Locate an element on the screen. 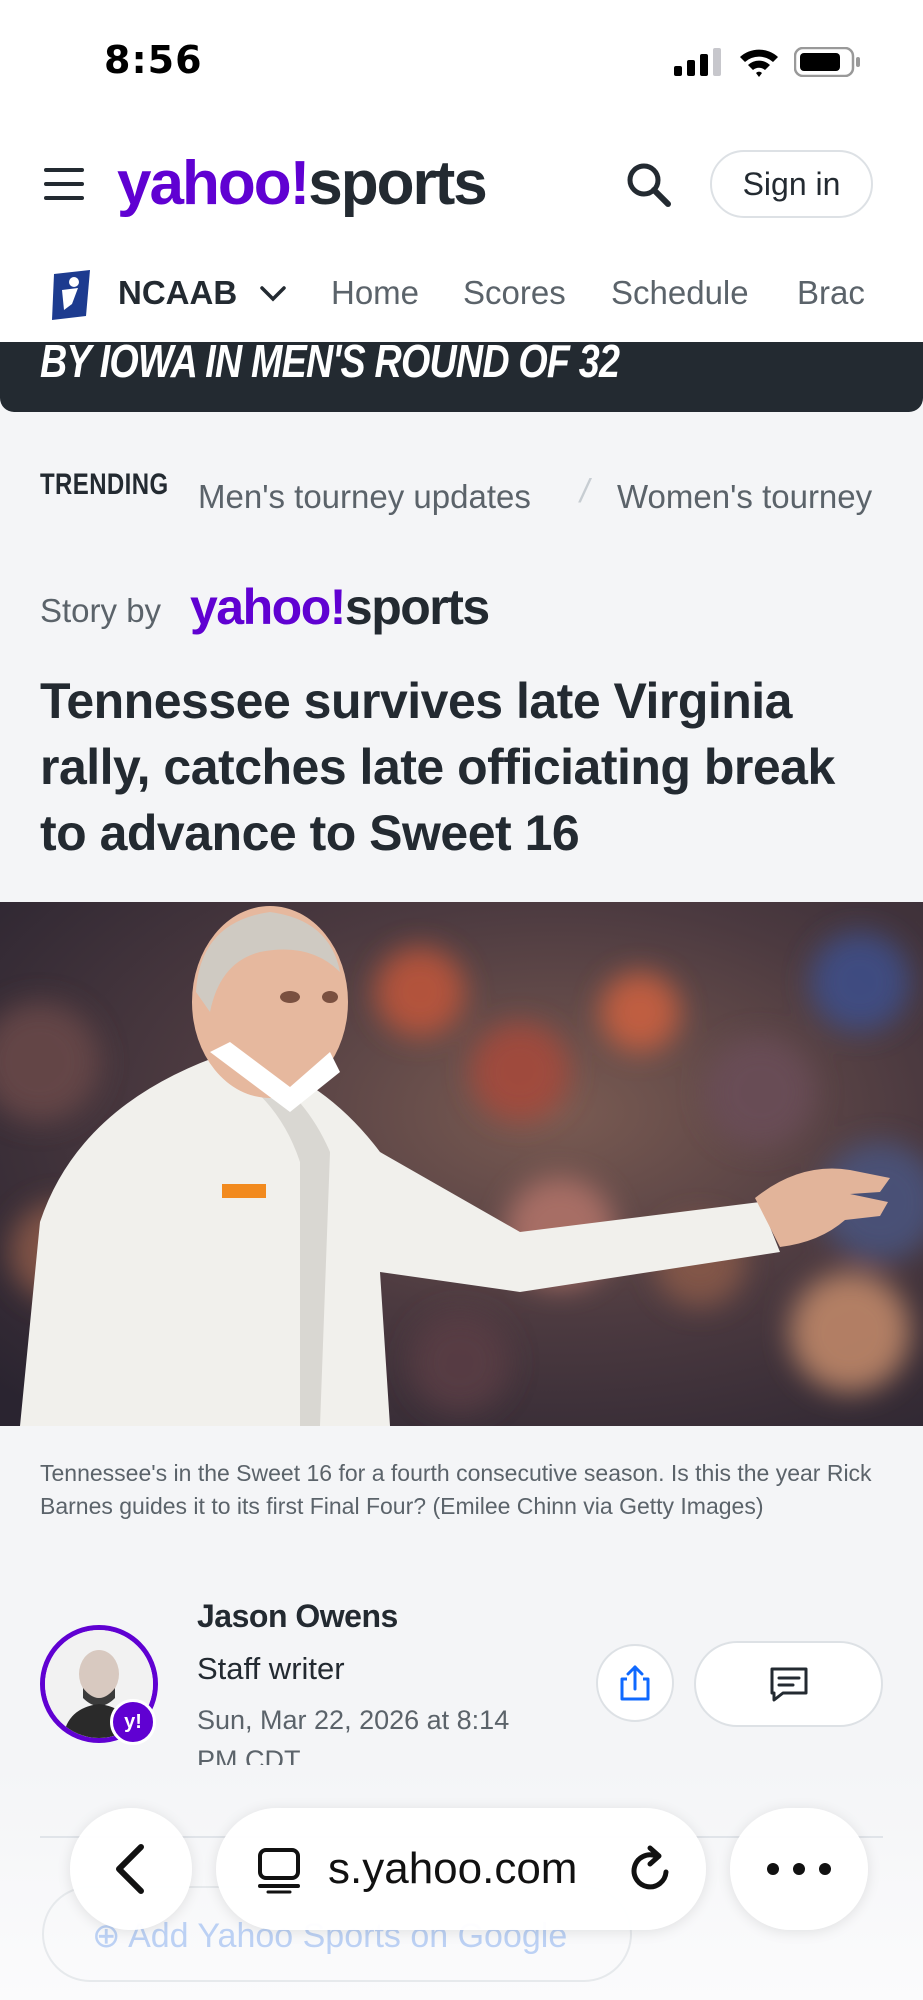 Image resolution: width=923 pixels, height=2000 pixels. status-time: 8:56 is located at coordinates (153, 60).